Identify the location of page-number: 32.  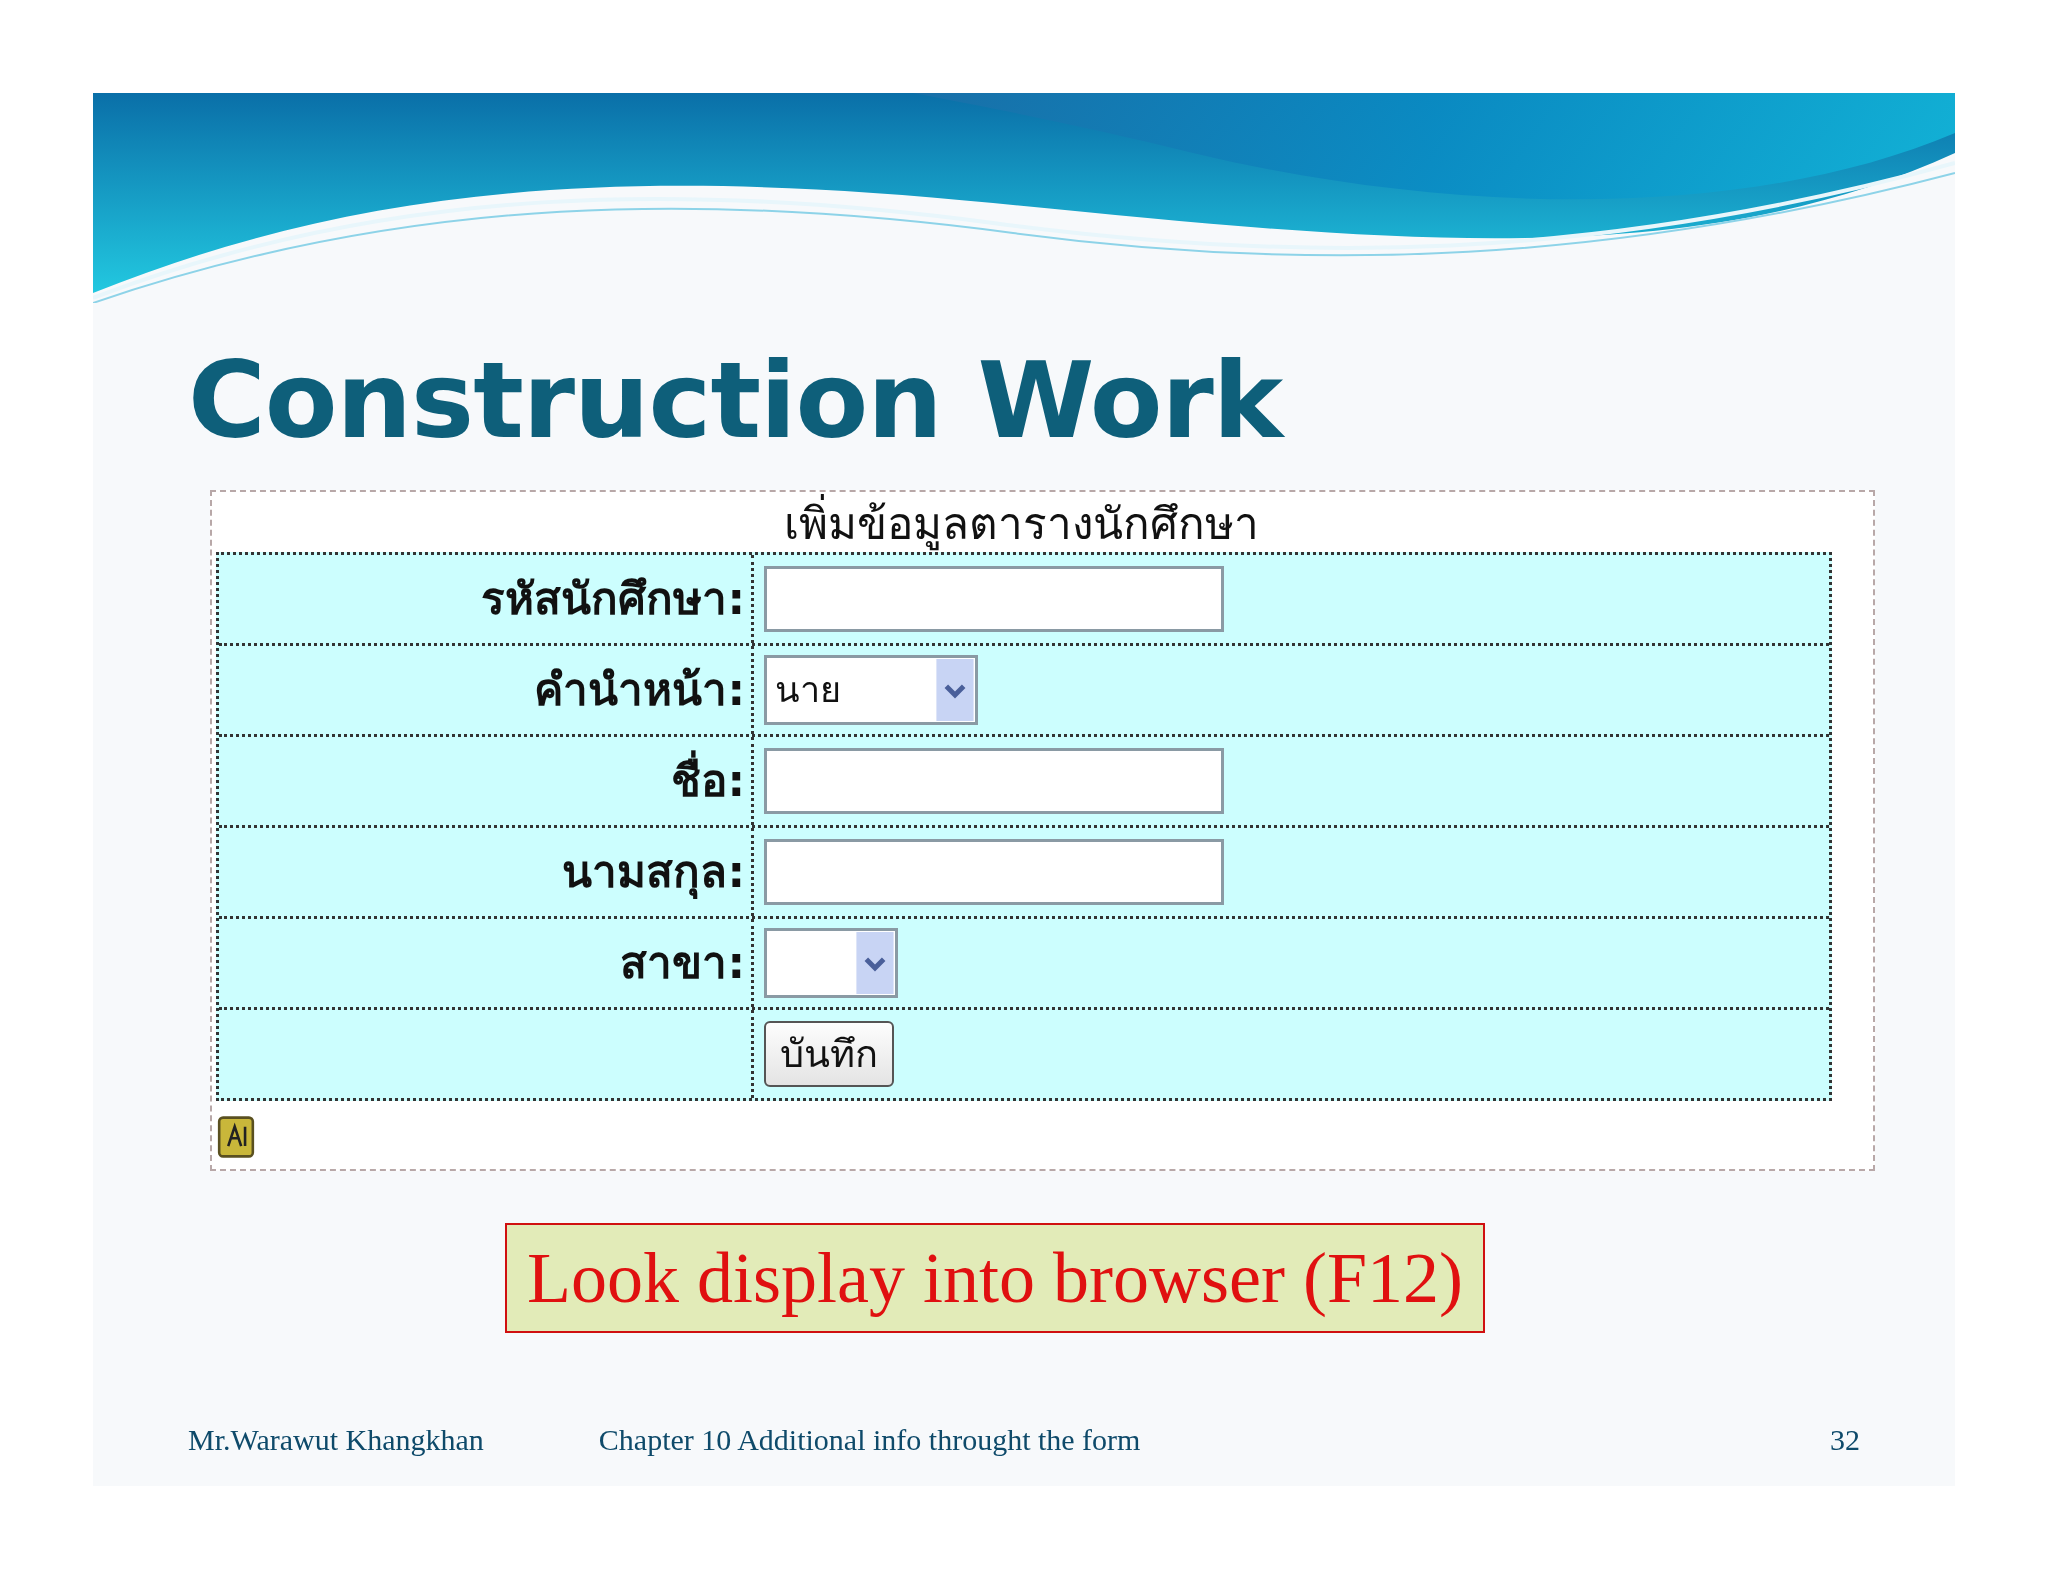
(1845, 1440).